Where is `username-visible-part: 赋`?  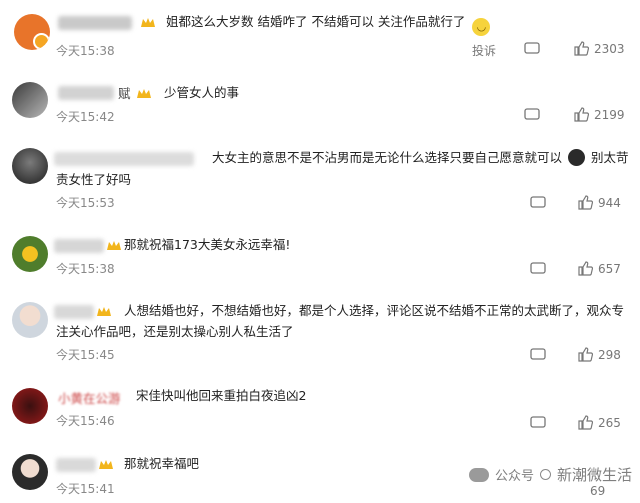 username-visible-part: 赋 is located at coordinates (124, 92).